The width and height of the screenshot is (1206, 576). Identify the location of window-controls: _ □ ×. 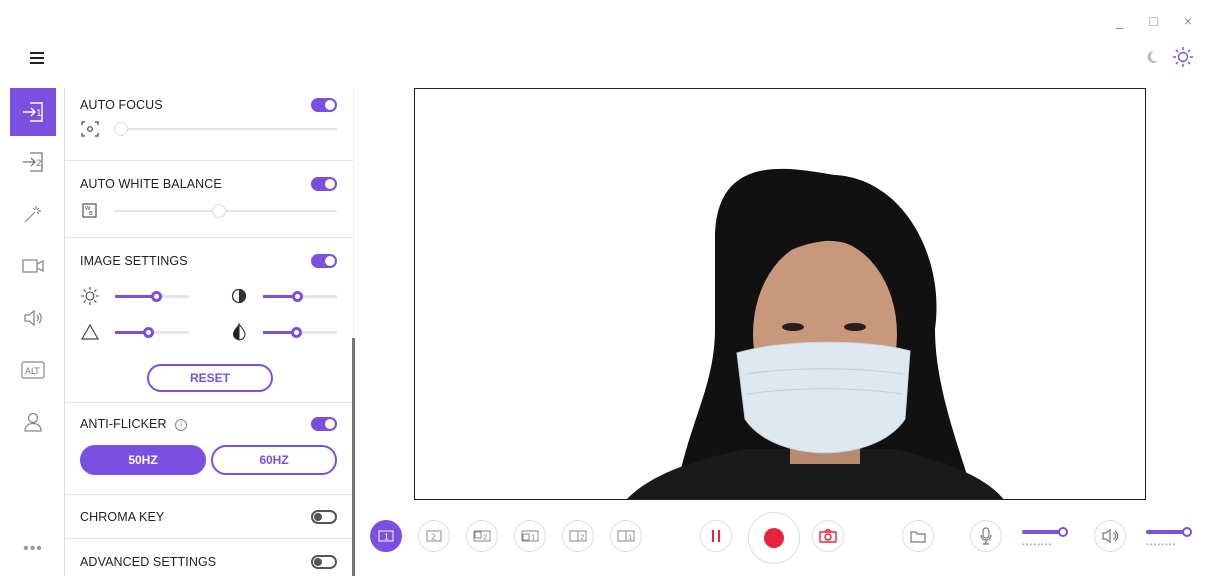
(1154, 21).